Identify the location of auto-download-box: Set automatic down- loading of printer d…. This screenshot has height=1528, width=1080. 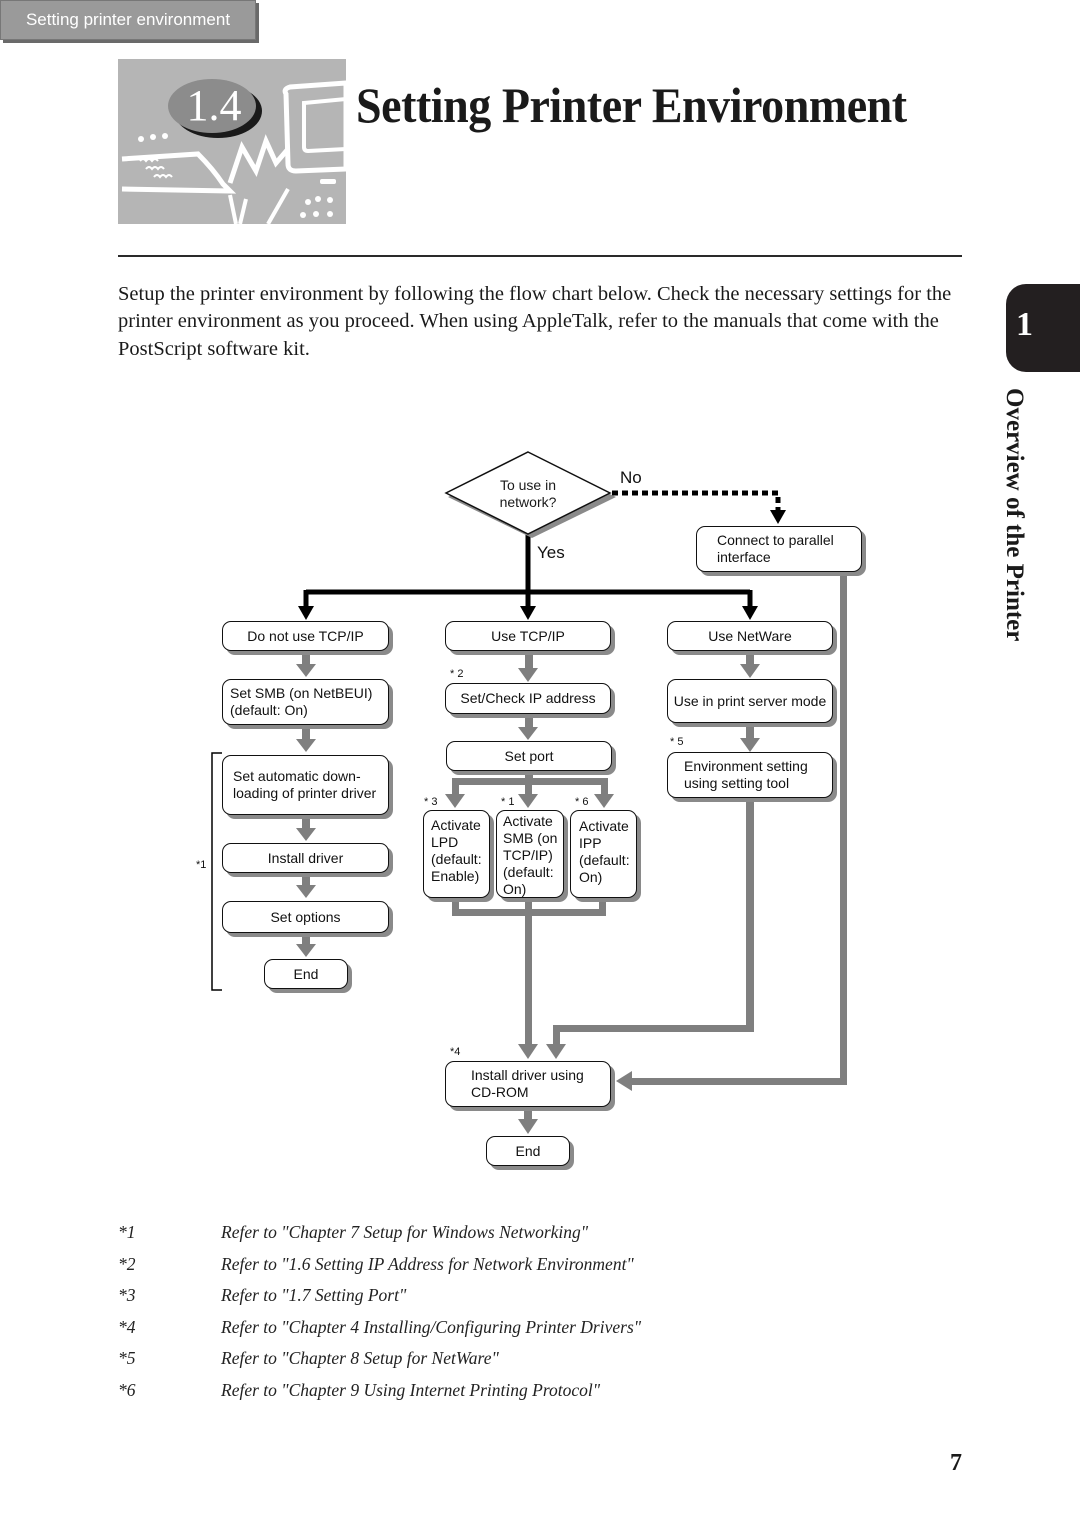
(305, 785).